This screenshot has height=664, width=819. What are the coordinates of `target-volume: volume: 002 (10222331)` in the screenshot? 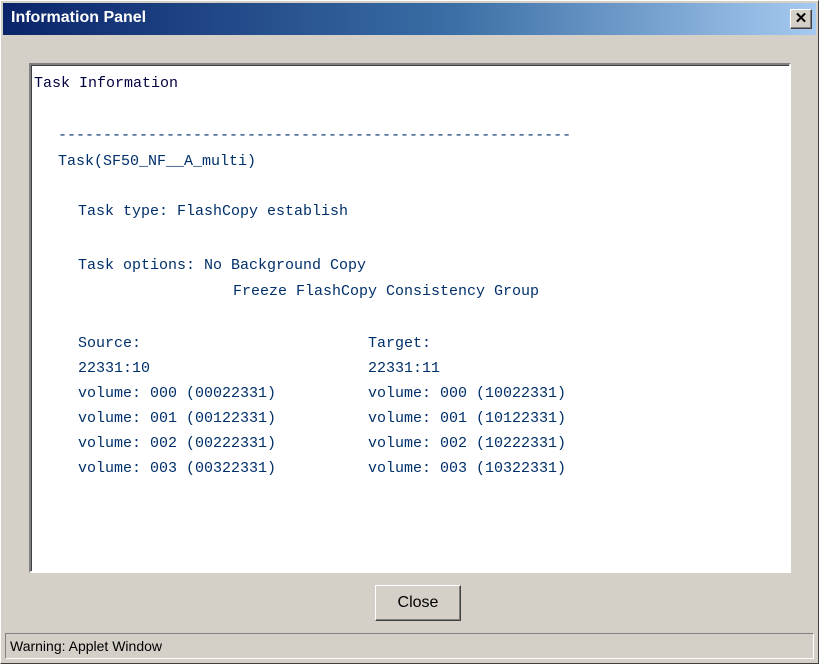 It's located at (467, 443).